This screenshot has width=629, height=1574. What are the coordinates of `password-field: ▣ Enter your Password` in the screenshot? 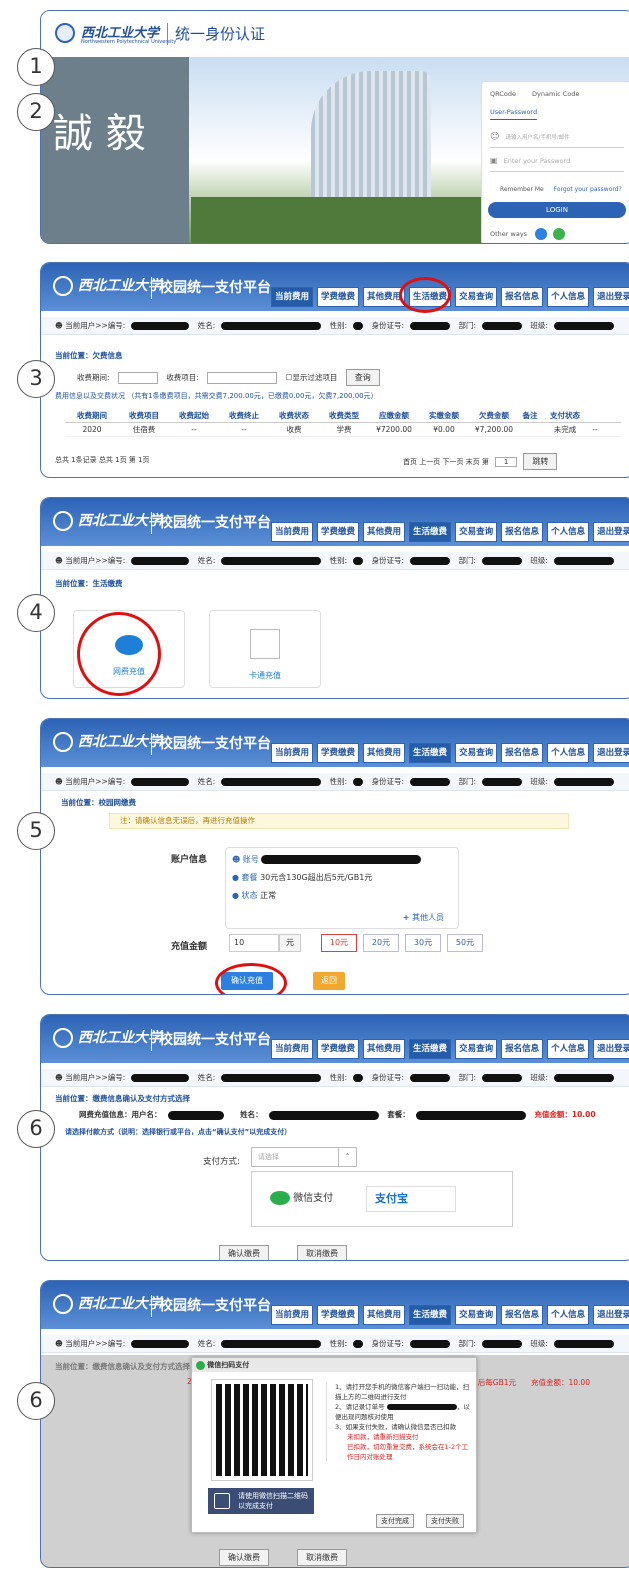 It's located at (557, 164).